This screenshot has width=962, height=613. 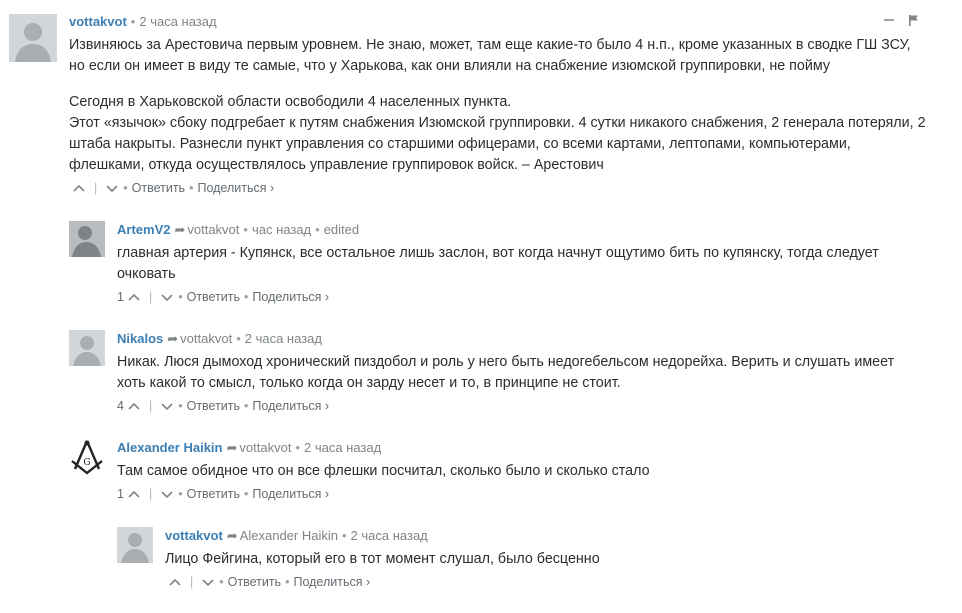 I want to click on comment-header: ArtemV2 ➦ vottakvot • час назад • edited, so click(x=238, y=229).